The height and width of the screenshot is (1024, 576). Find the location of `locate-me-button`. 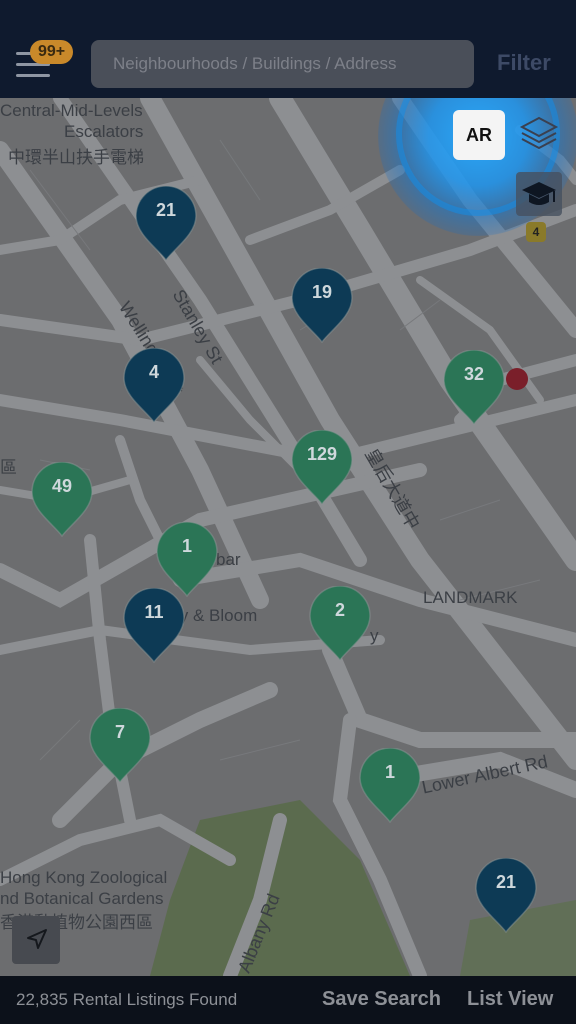

locate-me-button is located at coordinates (36, 940).